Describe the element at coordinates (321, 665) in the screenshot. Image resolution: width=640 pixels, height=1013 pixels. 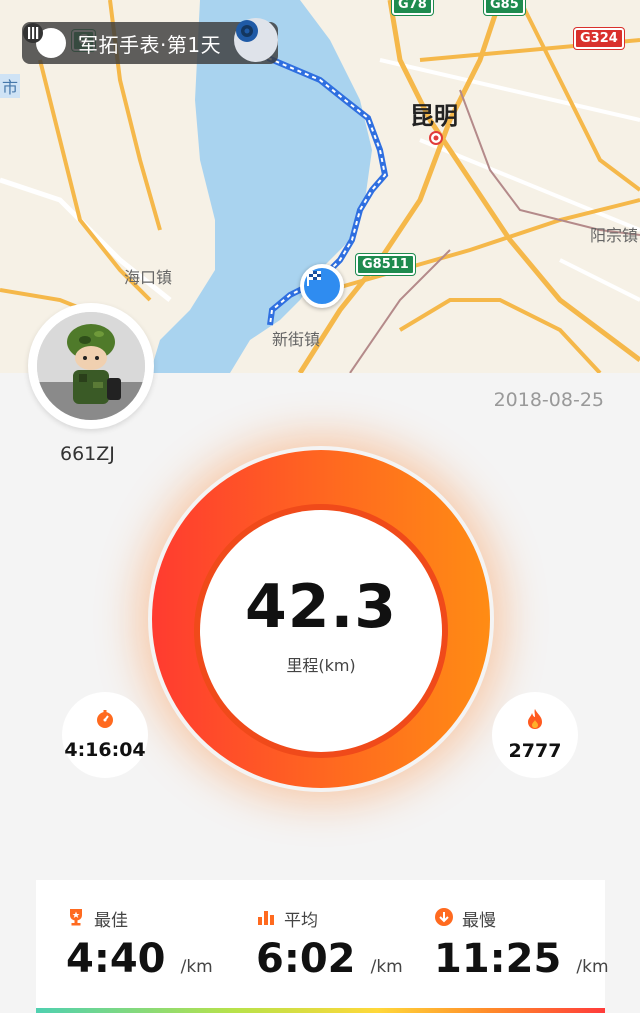
I see `distance-label: 里程(km)` at that location.